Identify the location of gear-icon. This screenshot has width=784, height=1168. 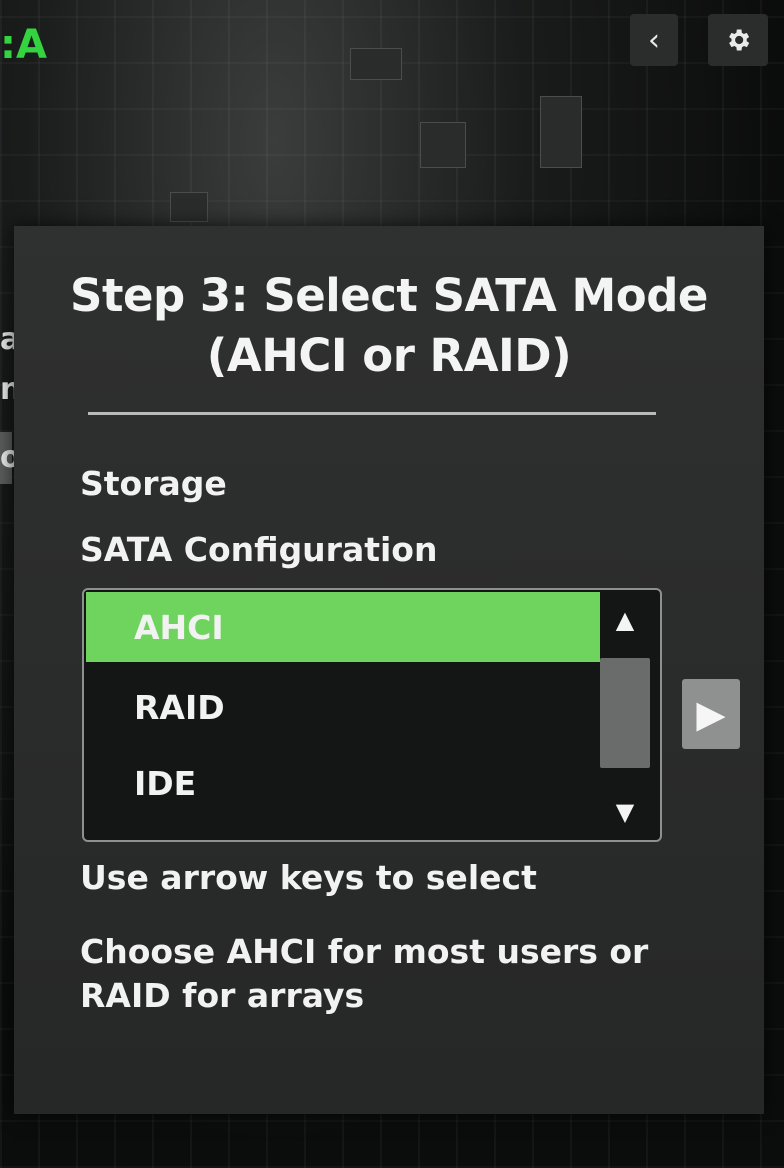
(739, 40).